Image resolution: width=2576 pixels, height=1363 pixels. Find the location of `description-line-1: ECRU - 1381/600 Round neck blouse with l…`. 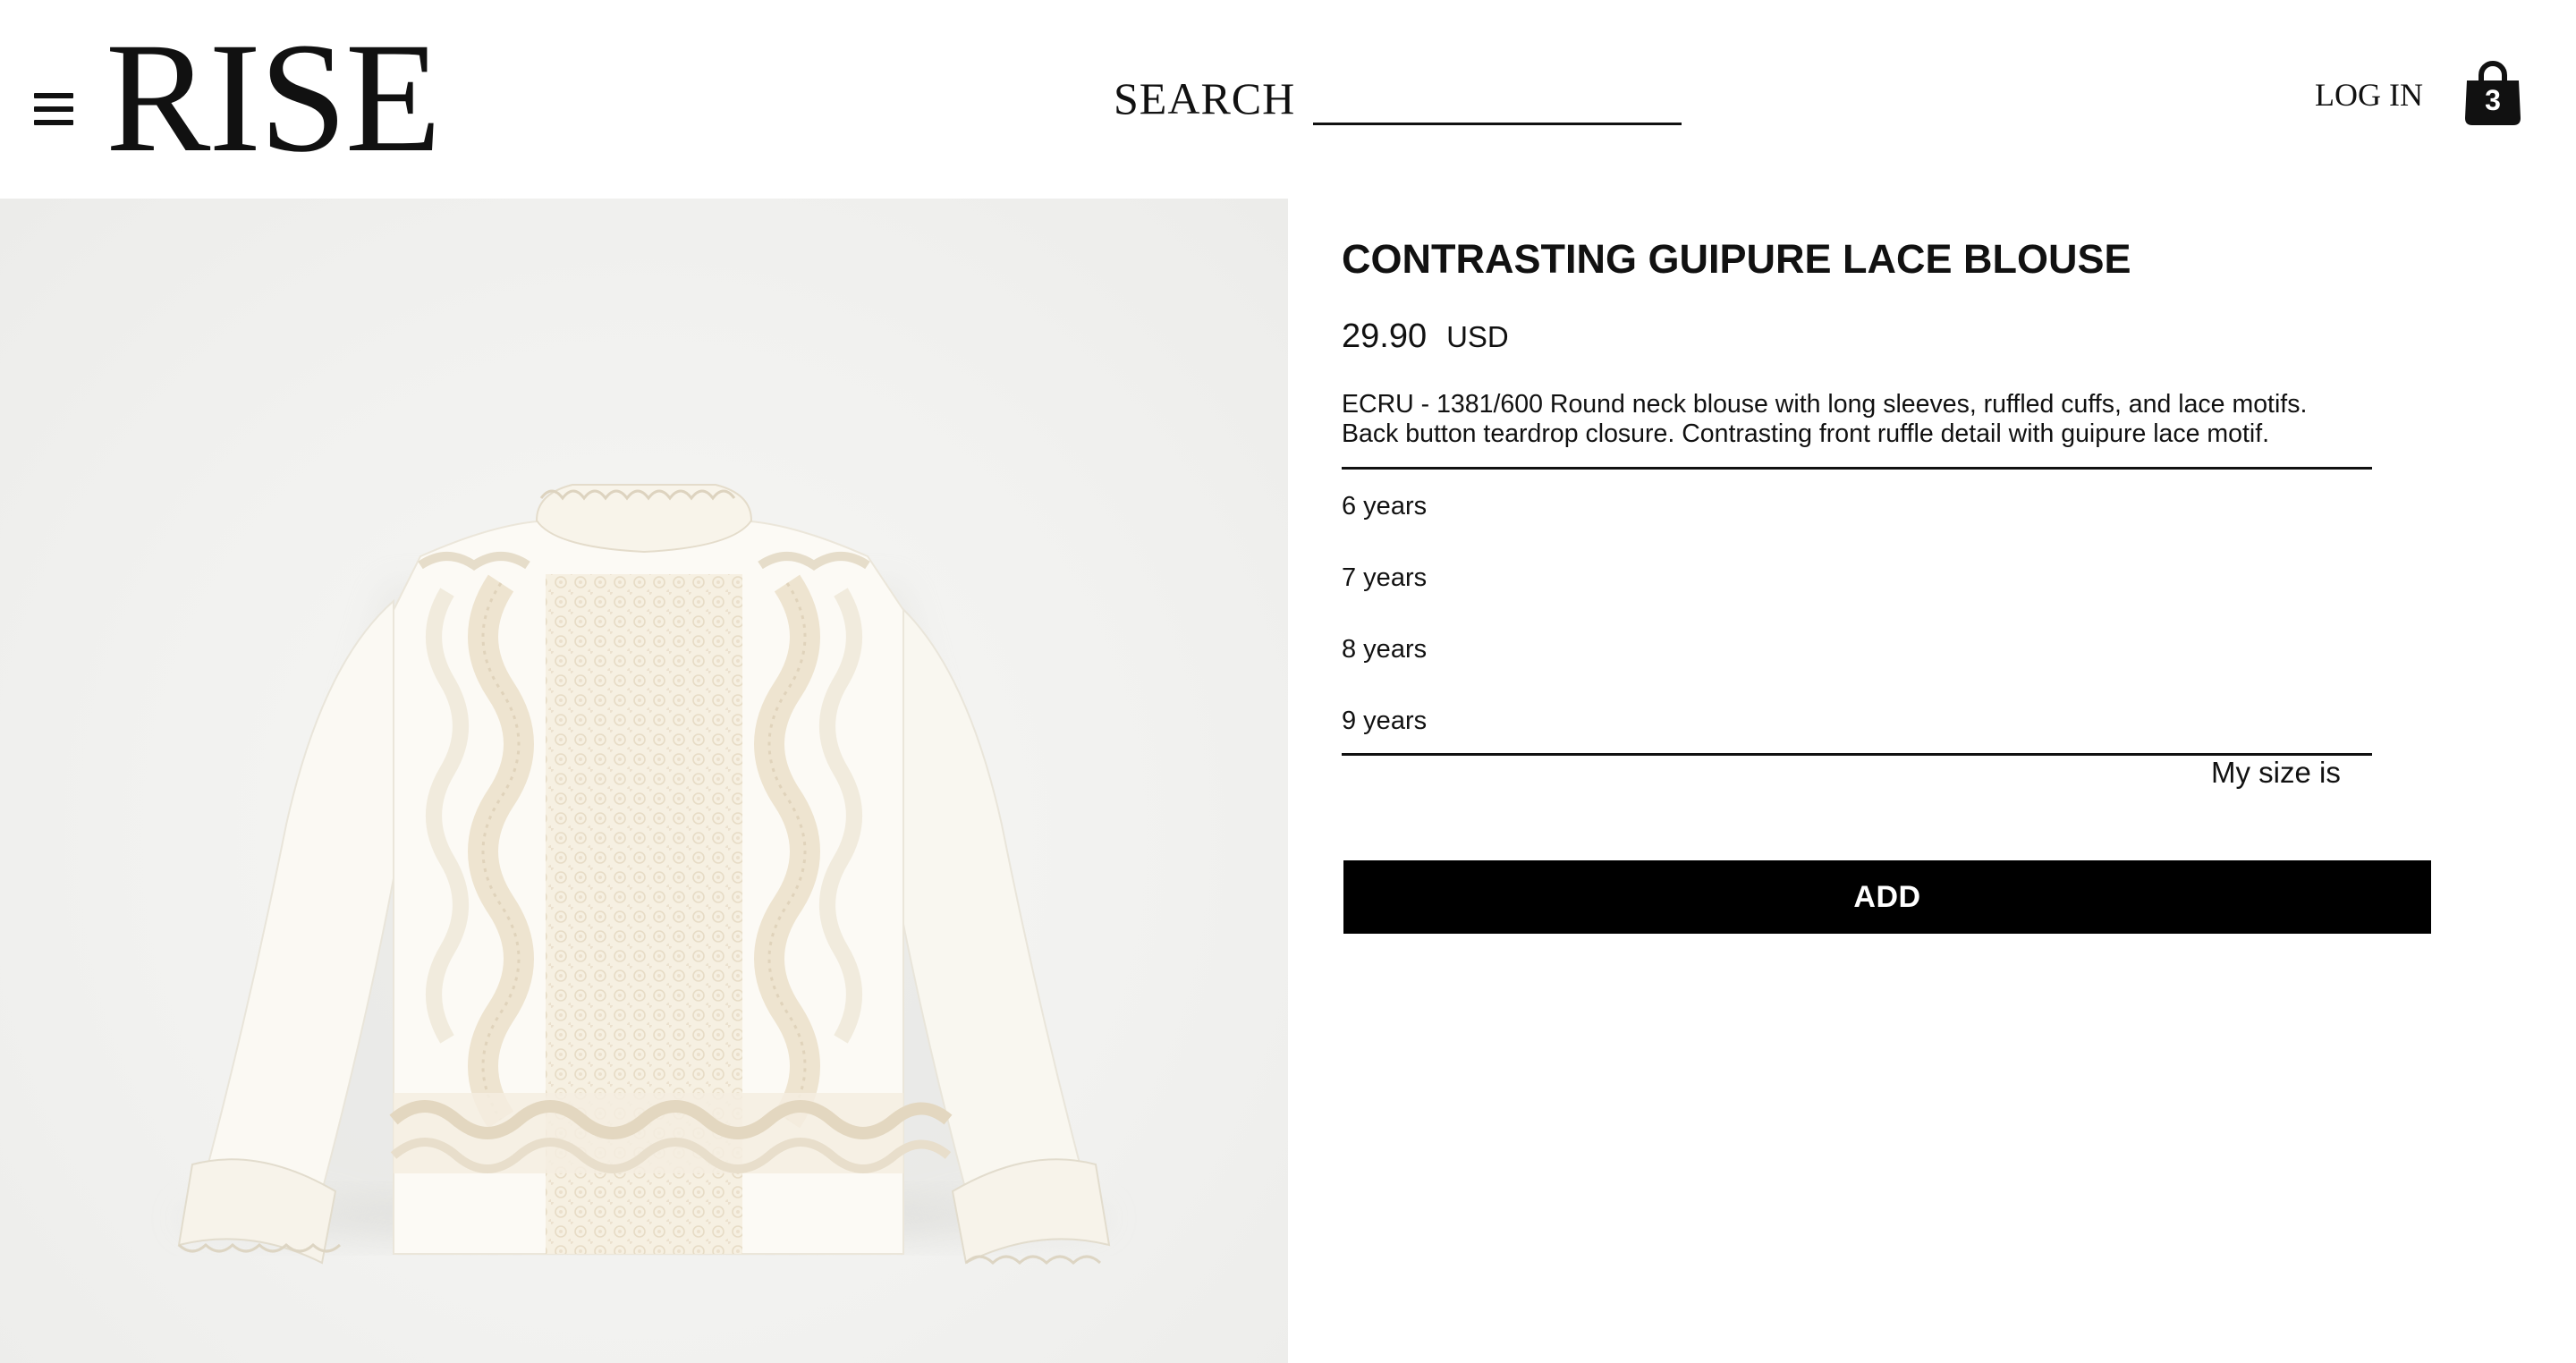

description-line-1: ECRU - 1381/600 Round neck blouse with l… is located at coordinates (1825, 405).